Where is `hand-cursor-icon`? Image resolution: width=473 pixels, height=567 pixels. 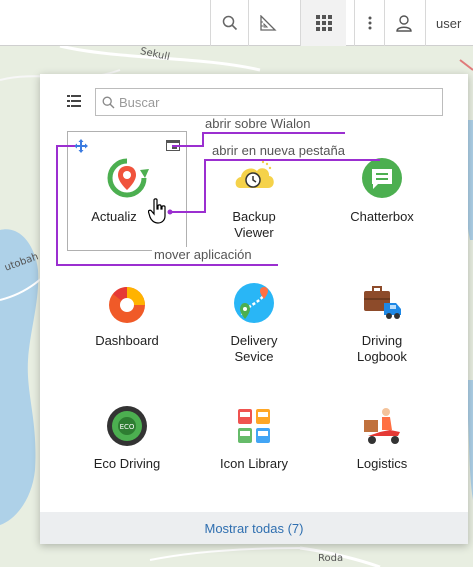
hand-cursor-icon is located at coordinates (157, 211).